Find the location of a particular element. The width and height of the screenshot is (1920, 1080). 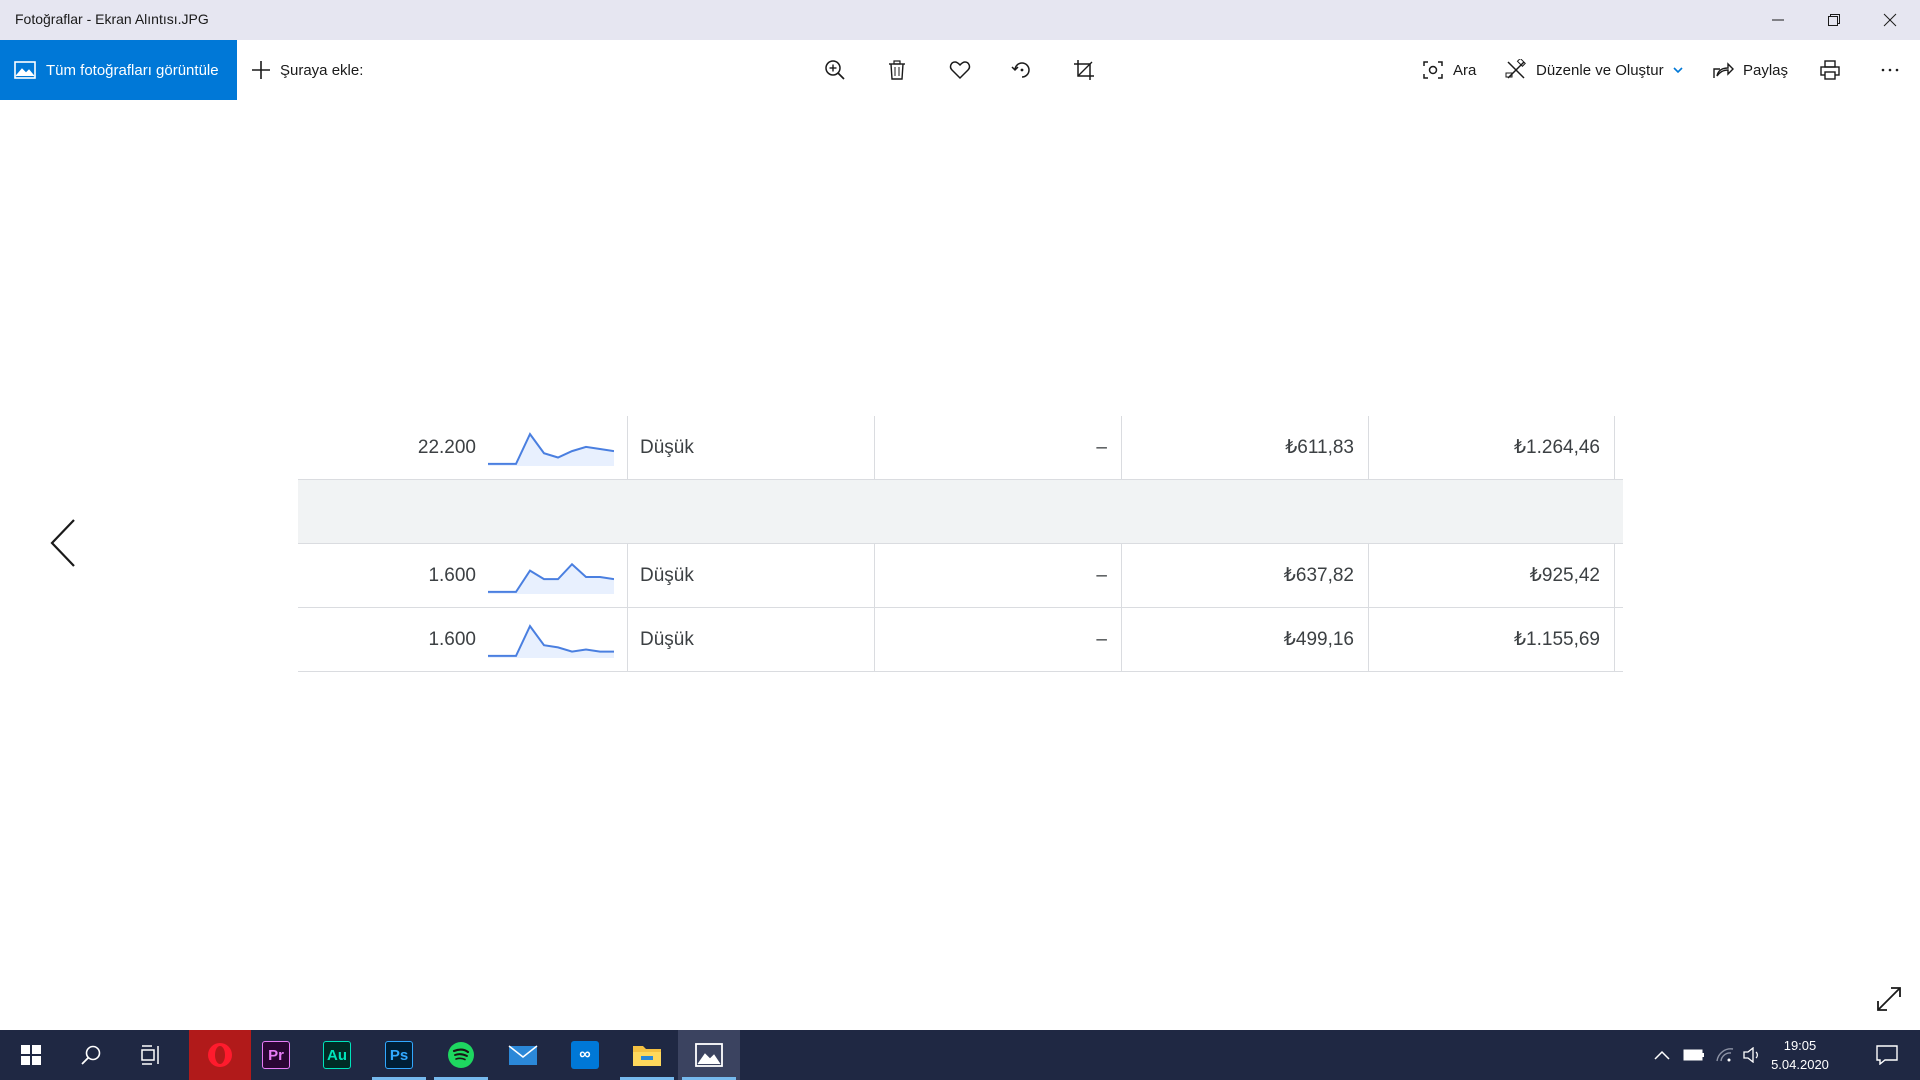

trash-icon is located at coordinates (897, 70).